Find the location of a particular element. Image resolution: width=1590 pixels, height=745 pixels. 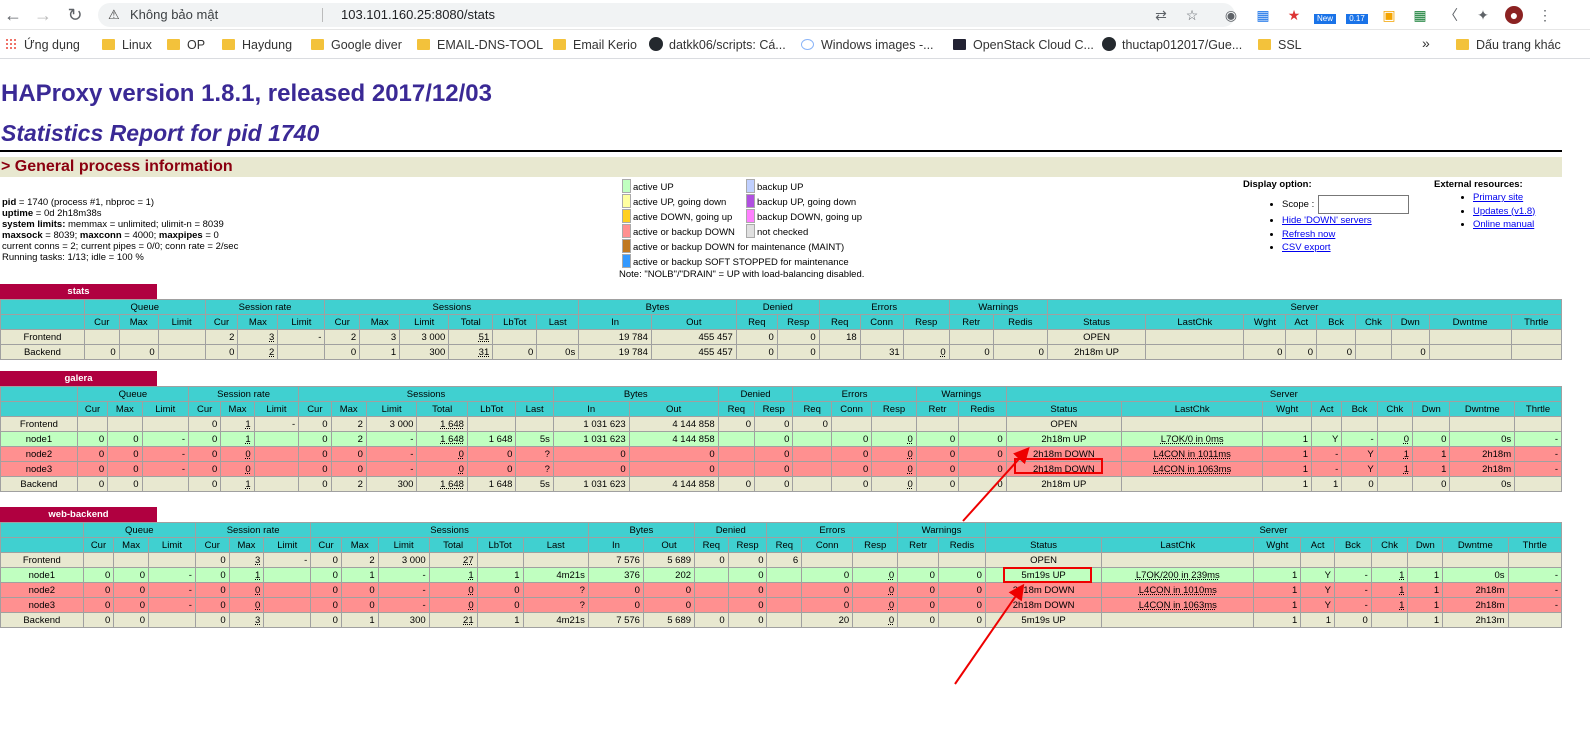

warning-icon: ⚠ is located at coordinates (114, 15).